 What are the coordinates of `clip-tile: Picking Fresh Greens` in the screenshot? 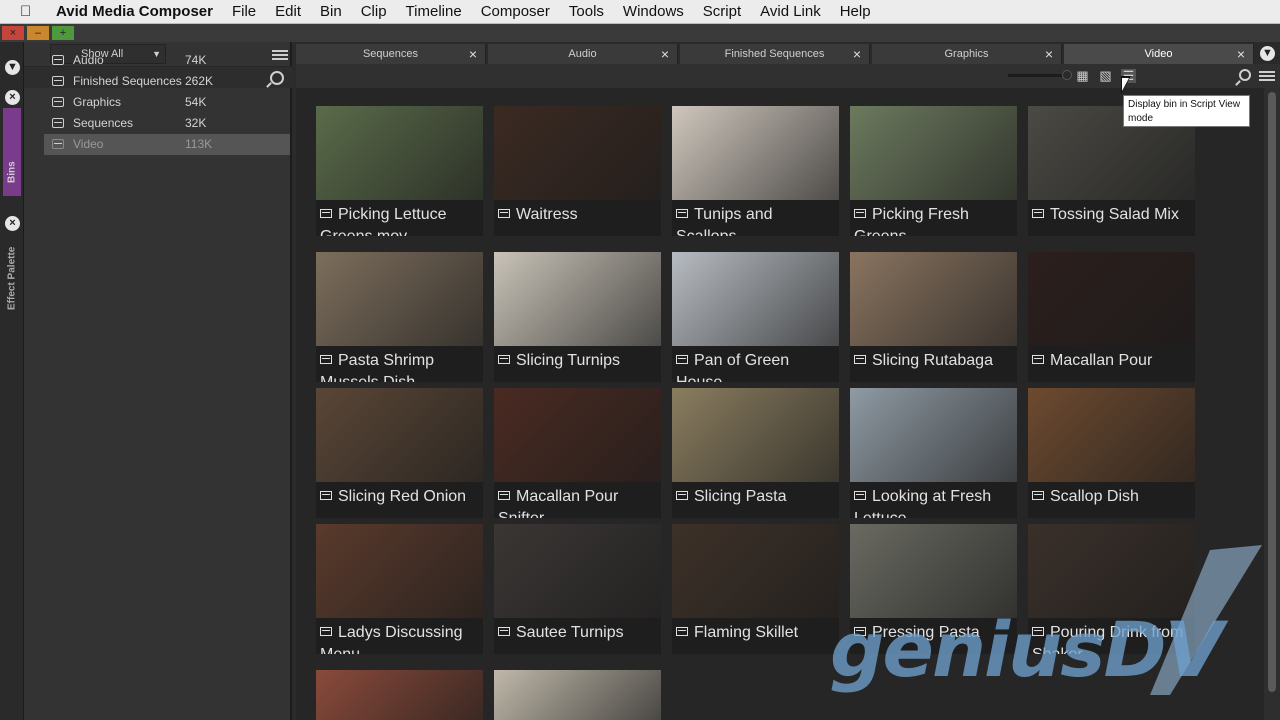 It's located at (933, 171).